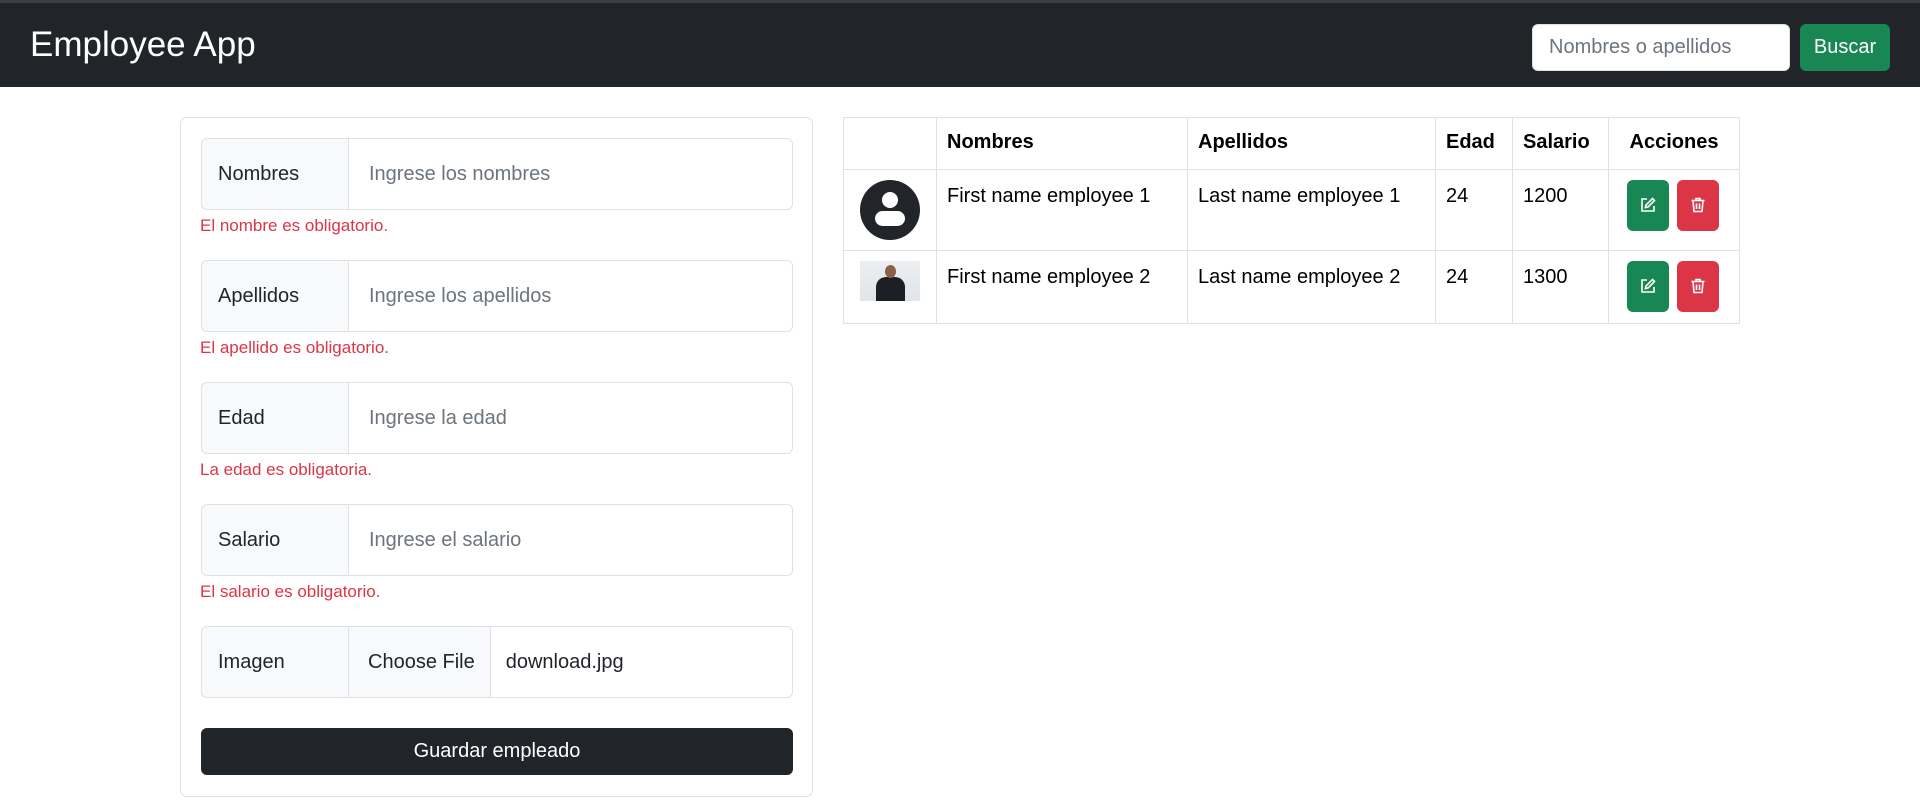  Describe the element at coordinates (143, 45) in the screenshot. I see `app-brand: Employee App` at that location.